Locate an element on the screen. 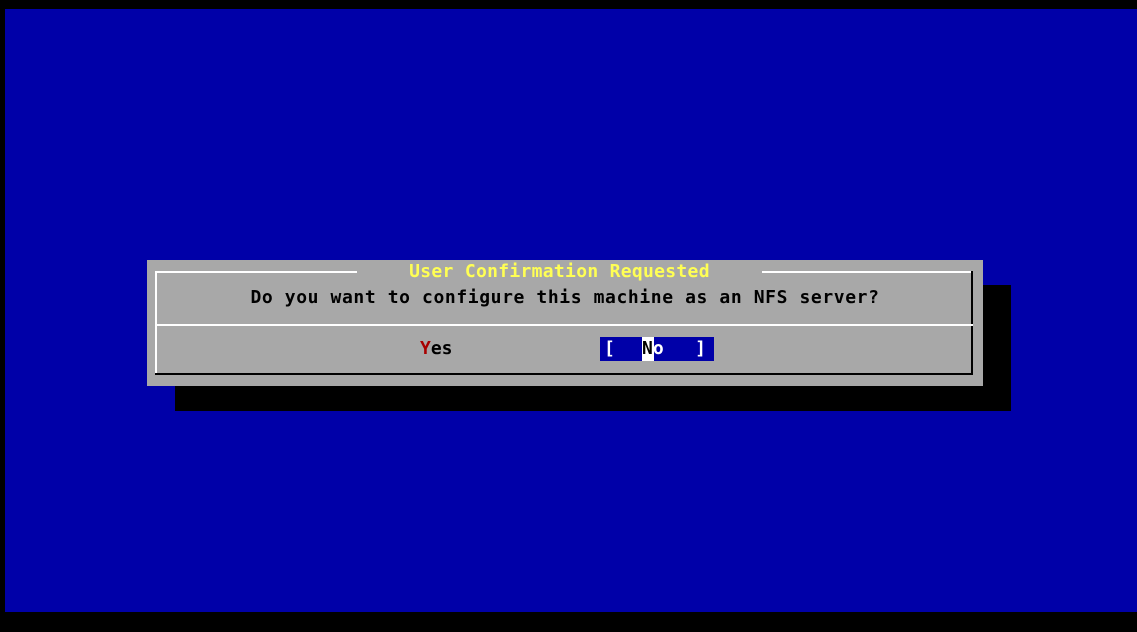  yes-button-label: es is located at coordinates (441, 348).